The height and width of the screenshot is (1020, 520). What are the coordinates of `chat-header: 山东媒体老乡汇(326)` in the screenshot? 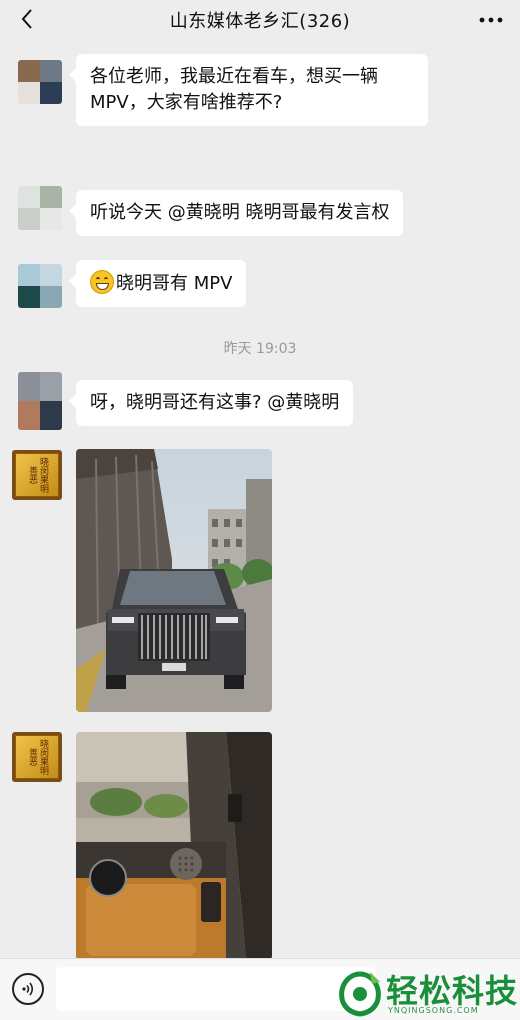 It's located at (260, 20).